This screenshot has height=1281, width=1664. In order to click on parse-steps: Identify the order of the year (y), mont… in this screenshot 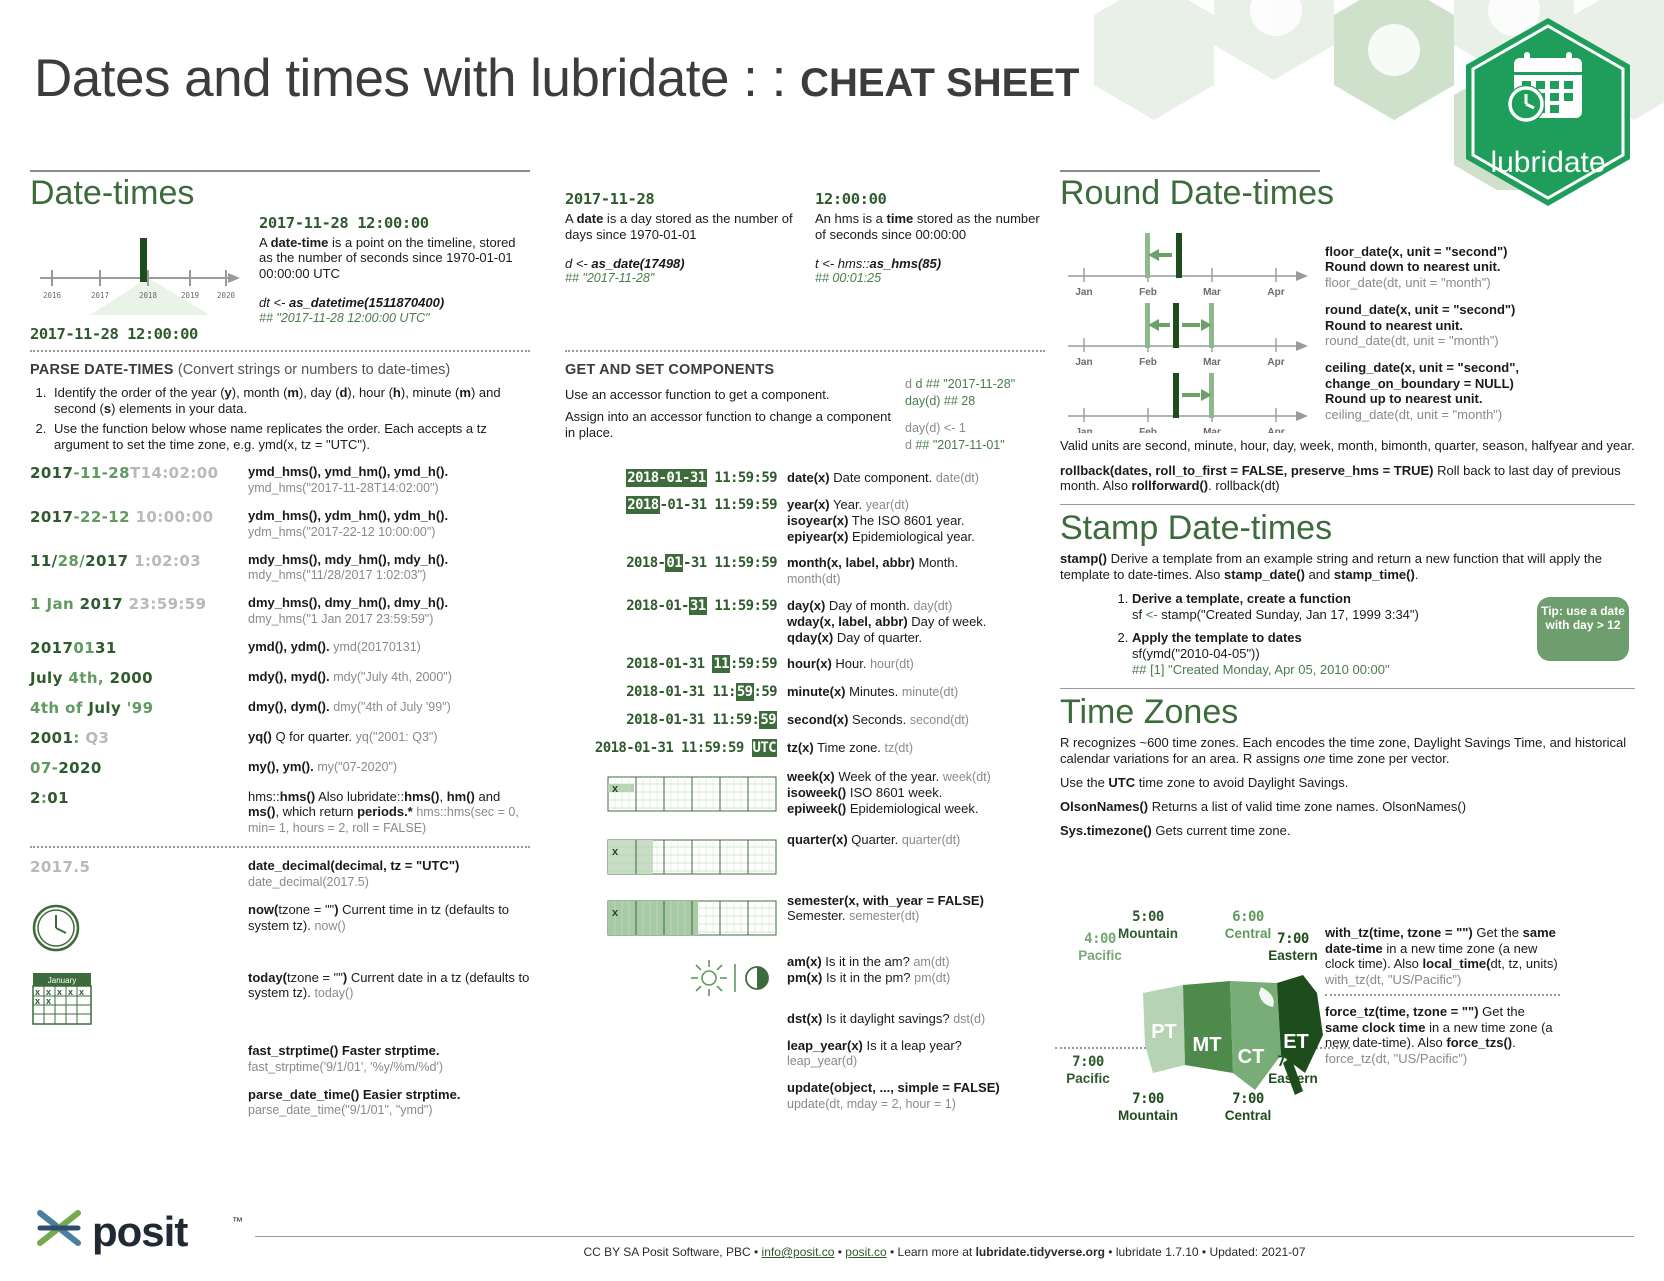, I will do `click(290, 418)`.